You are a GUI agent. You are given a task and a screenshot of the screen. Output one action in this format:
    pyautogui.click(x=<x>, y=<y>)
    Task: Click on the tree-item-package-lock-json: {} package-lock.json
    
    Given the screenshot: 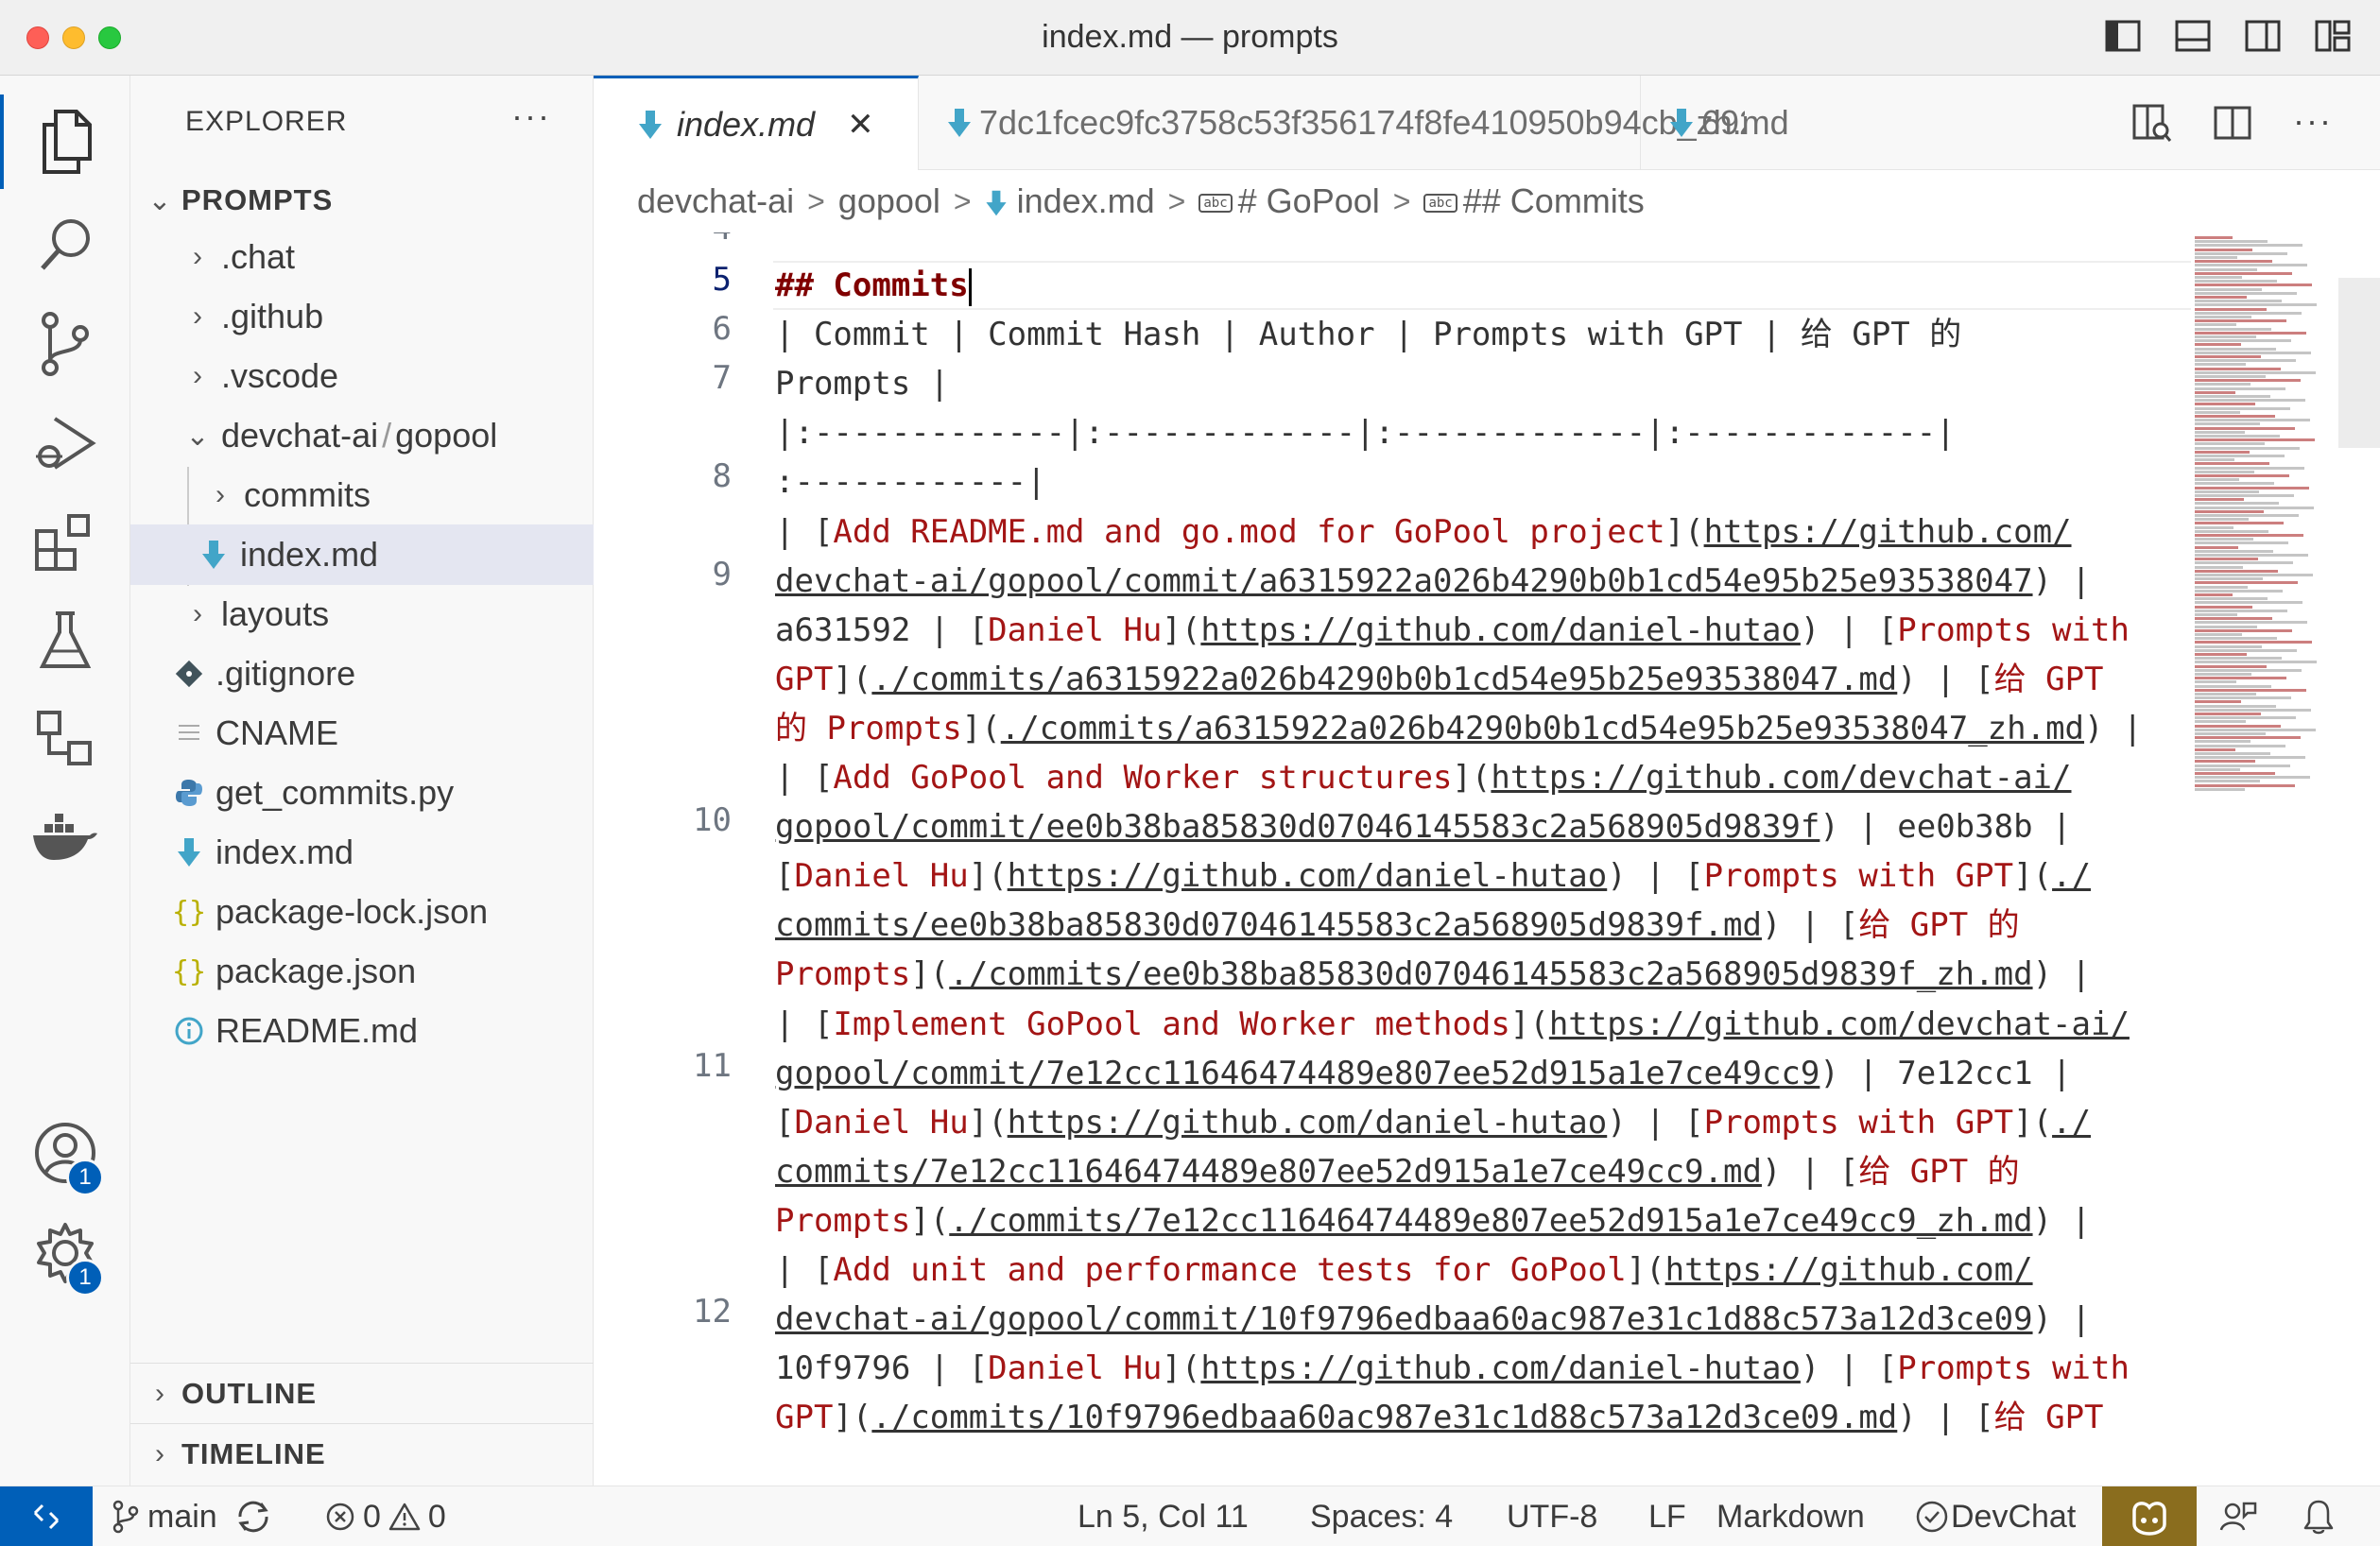 What is the action you would take?
    pyautogui.click(x=362, y=912)
    